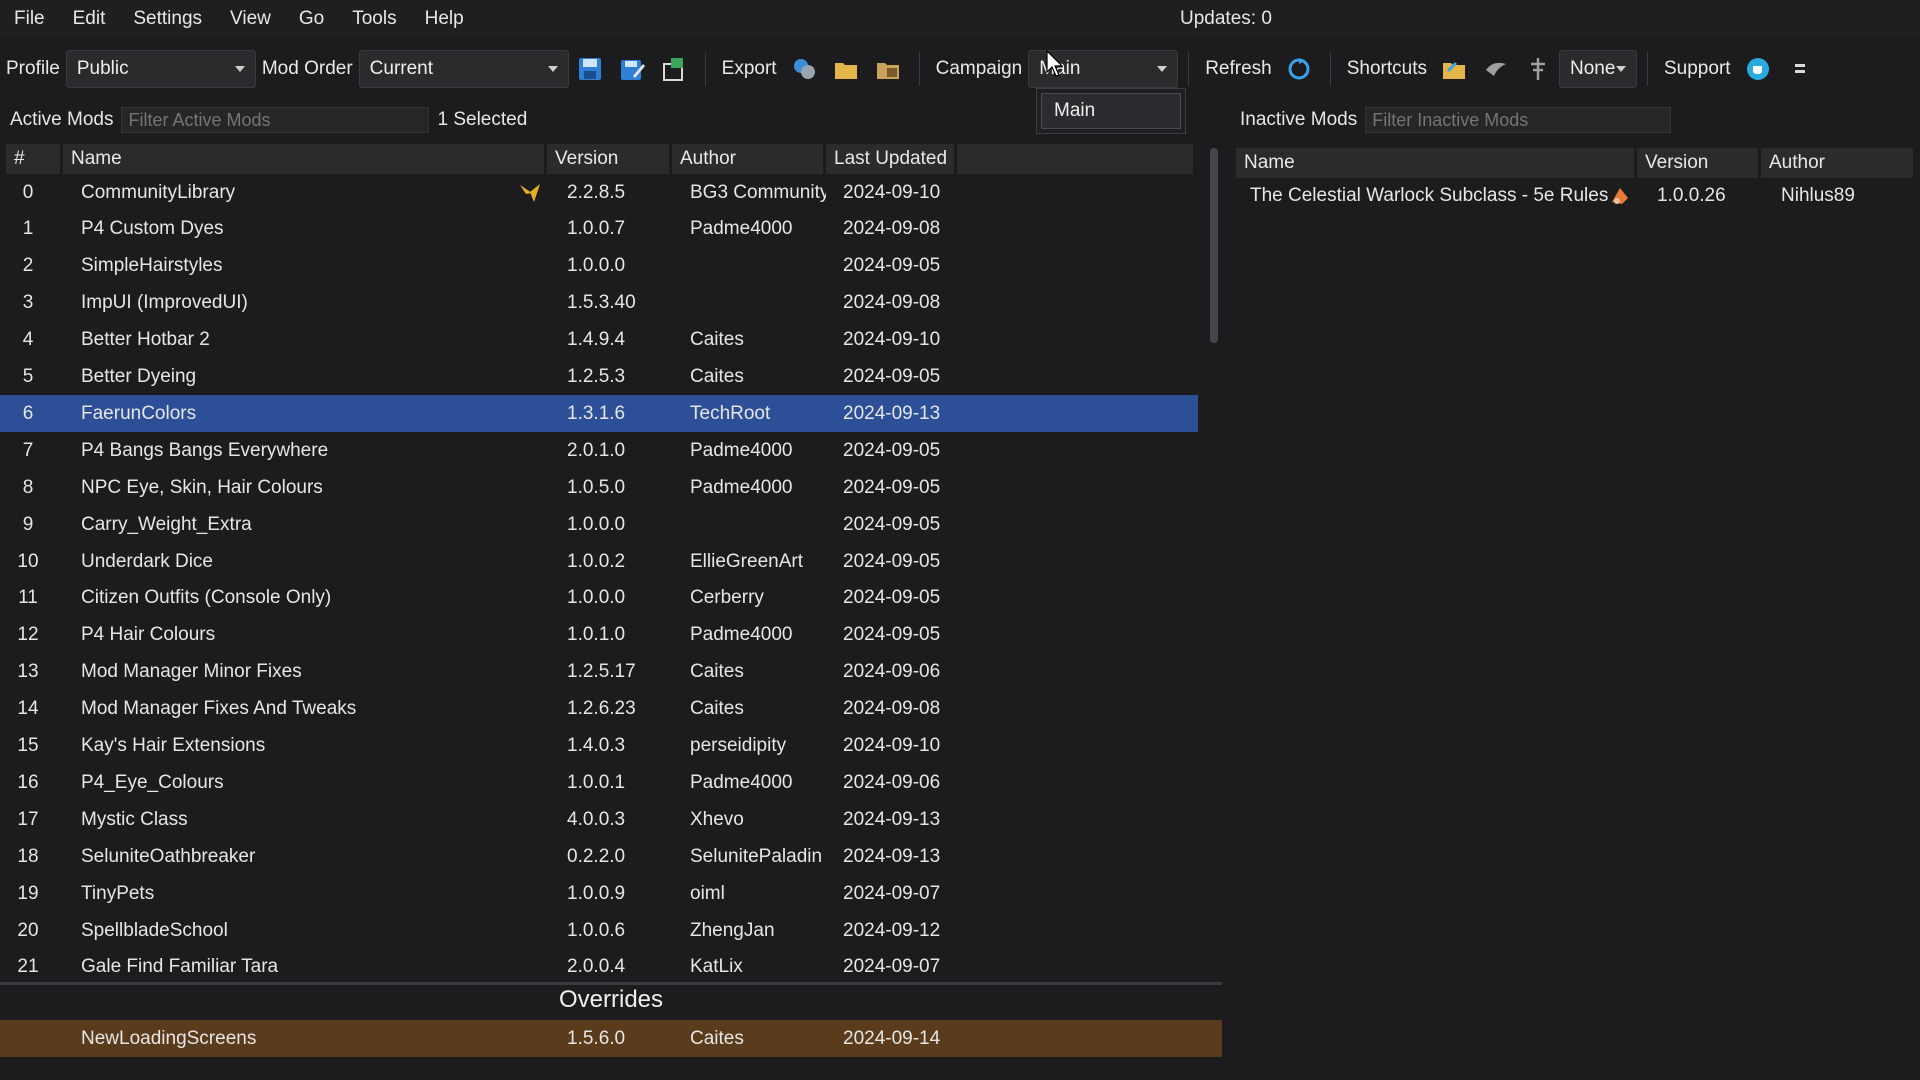  I want to click on row-index: 8, so click(28, 487).